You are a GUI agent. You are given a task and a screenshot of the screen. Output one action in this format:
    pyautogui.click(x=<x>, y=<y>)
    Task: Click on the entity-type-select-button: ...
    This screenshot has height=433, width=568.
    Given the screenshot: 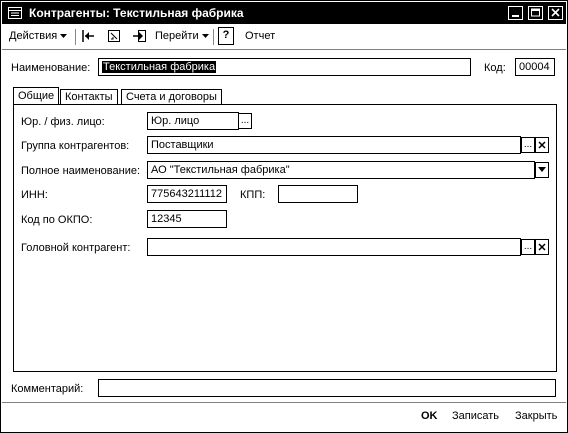 What is the action you would take?
    pyautogui.click(x=245, y=121)
    